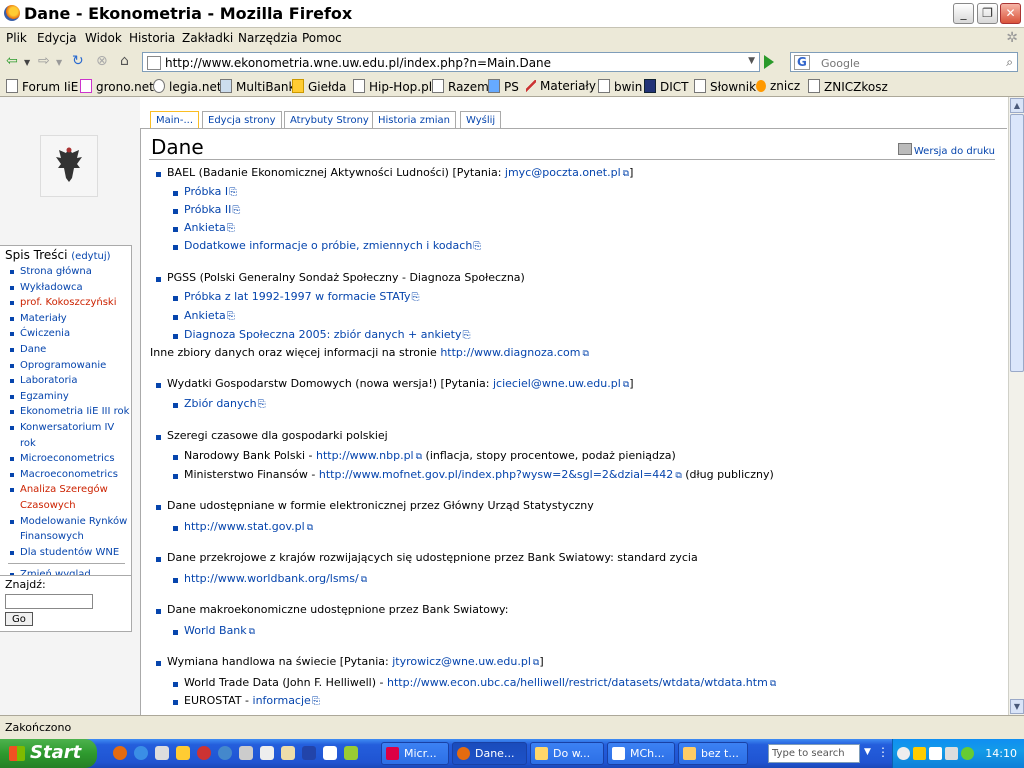 The width and height of the screenshot is (1024, 768). Describe the element at coordinates (225, 403) in the screenshot. I see `attachment-link: Zbiór danych` at that location.